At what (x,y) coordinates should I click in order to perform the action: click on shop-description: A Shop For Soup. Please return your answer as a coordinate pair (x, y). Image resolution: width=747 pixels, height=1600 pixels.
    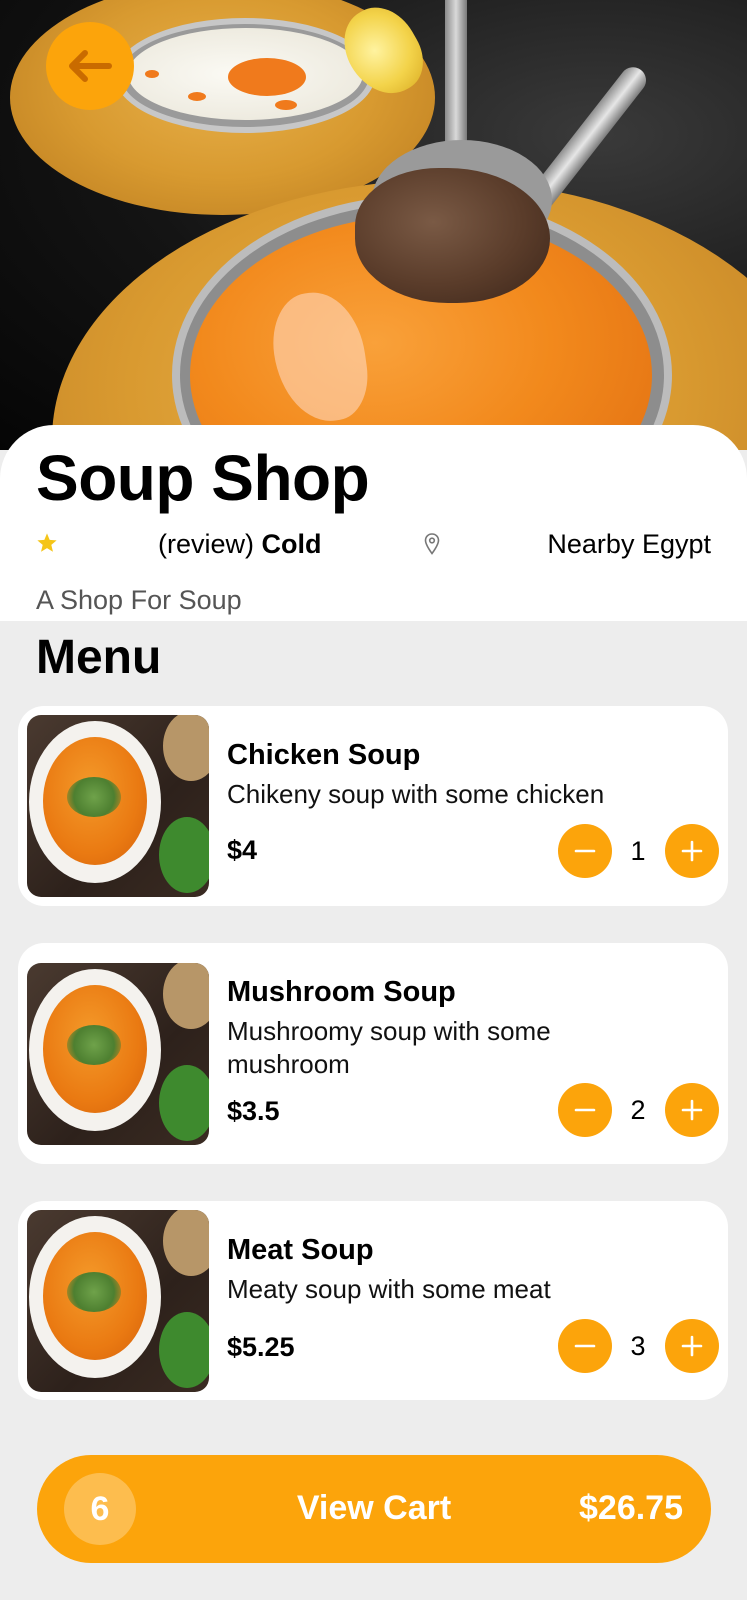
    Looking at the image, I should click on (139, 600).